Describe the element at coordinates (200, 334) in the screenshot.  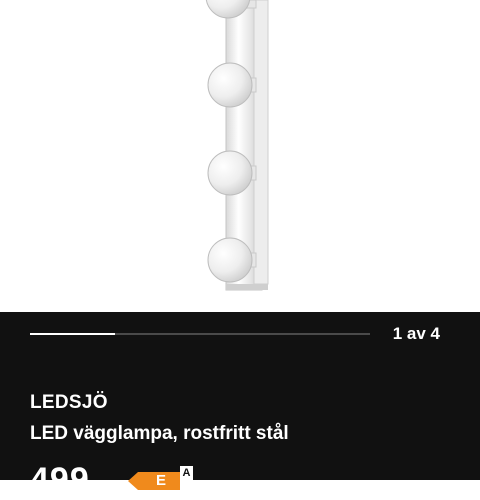
I see `carousel-progress-track` at that location.